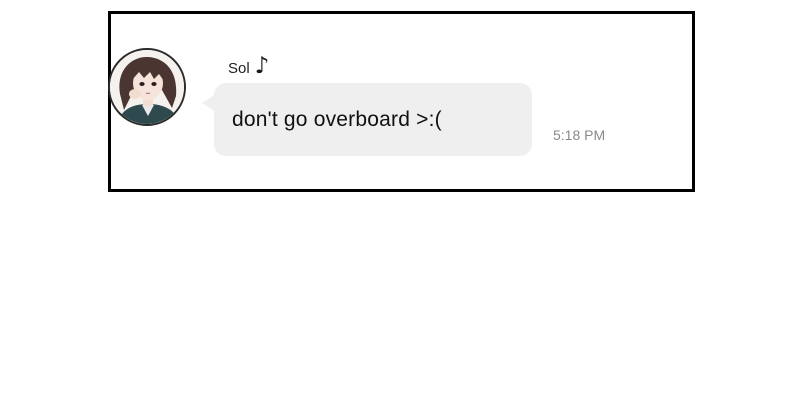 The width and height of the screenshot is (800, 400). I want to click on message-bubble: don't go overboard >:(, so click(373, 119).